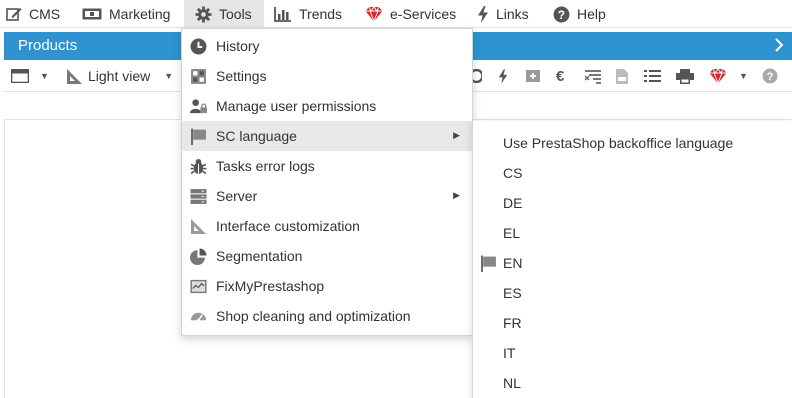  I want to click on view-select-button: Light view ▼, so click(119, 76).